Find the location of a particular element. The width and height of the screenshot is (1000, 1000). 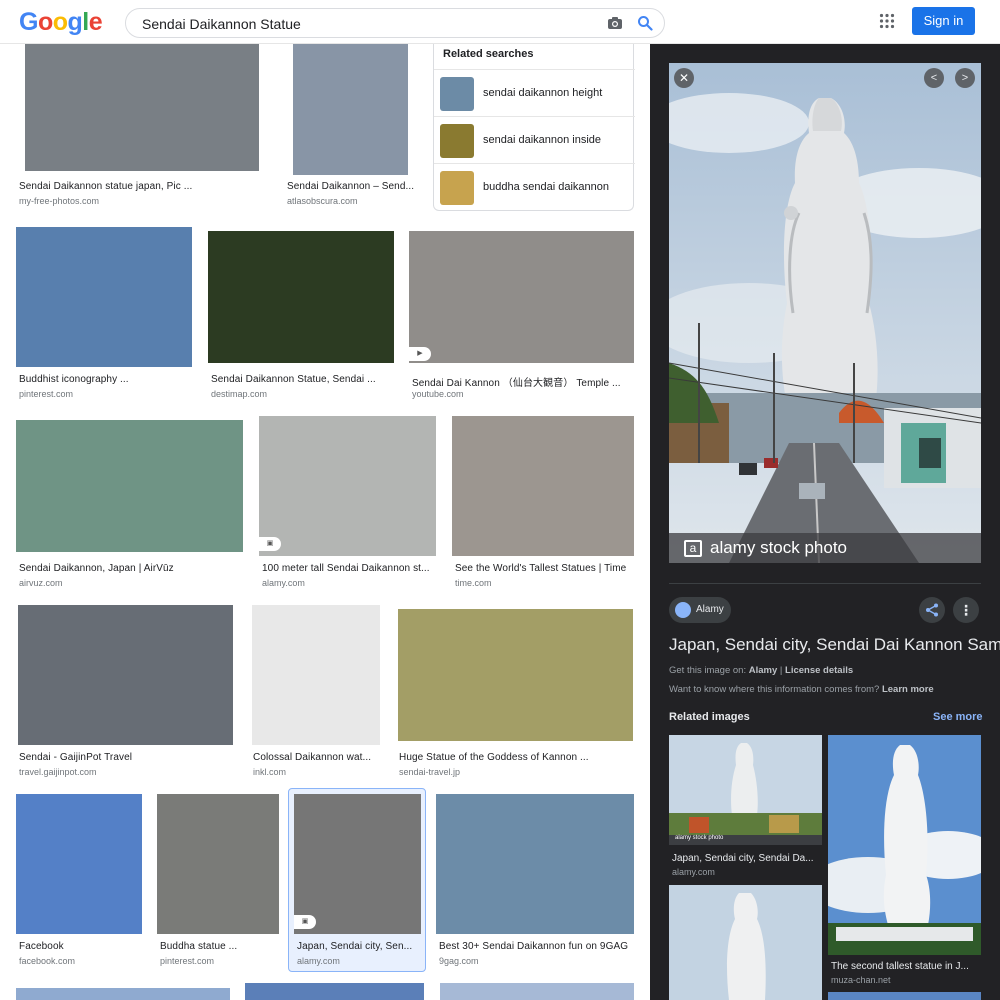

result-source: facebook.com is located at coordinates (47, 961).